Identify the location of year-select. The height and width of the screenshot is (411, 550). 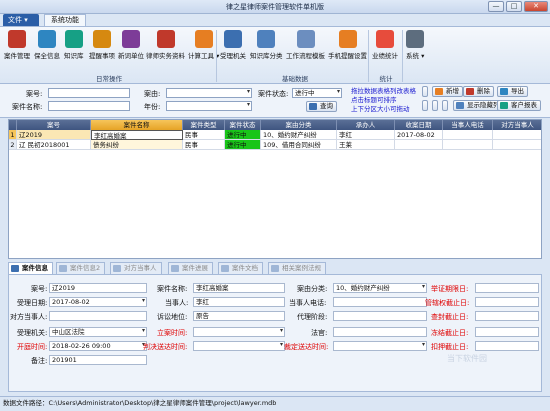
(209, 106).